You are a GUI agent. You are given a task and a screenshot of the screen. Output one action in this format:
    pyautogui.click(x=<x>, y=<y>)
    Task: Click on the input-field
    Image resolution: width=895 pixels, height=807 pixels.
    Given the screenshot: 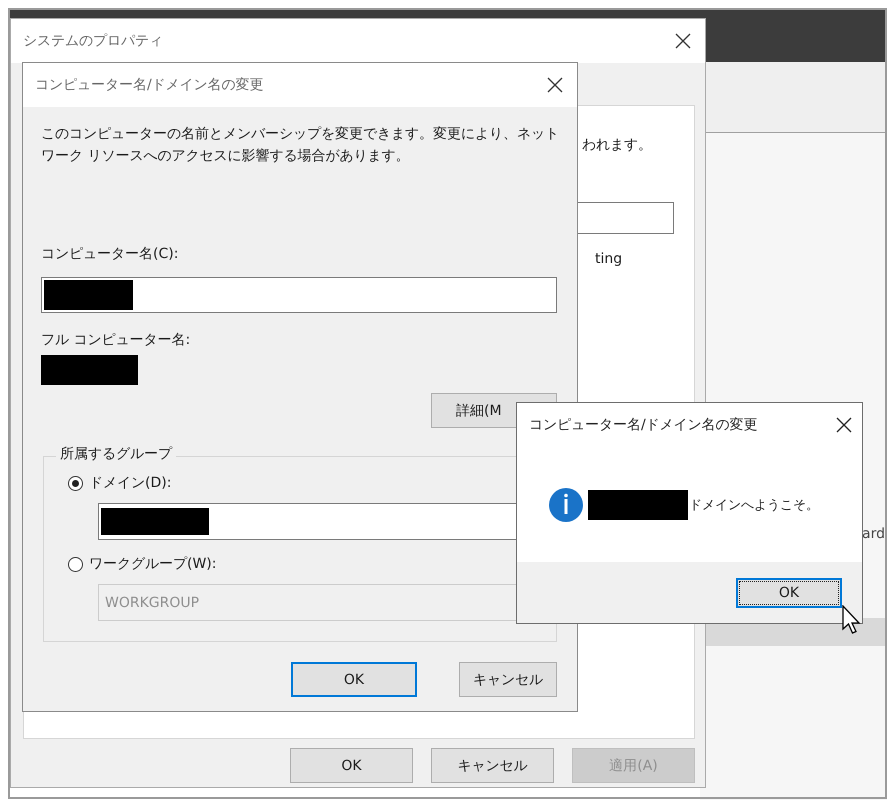 What is the action you would take?
    pyautogui.click(x=299, y=295)
    